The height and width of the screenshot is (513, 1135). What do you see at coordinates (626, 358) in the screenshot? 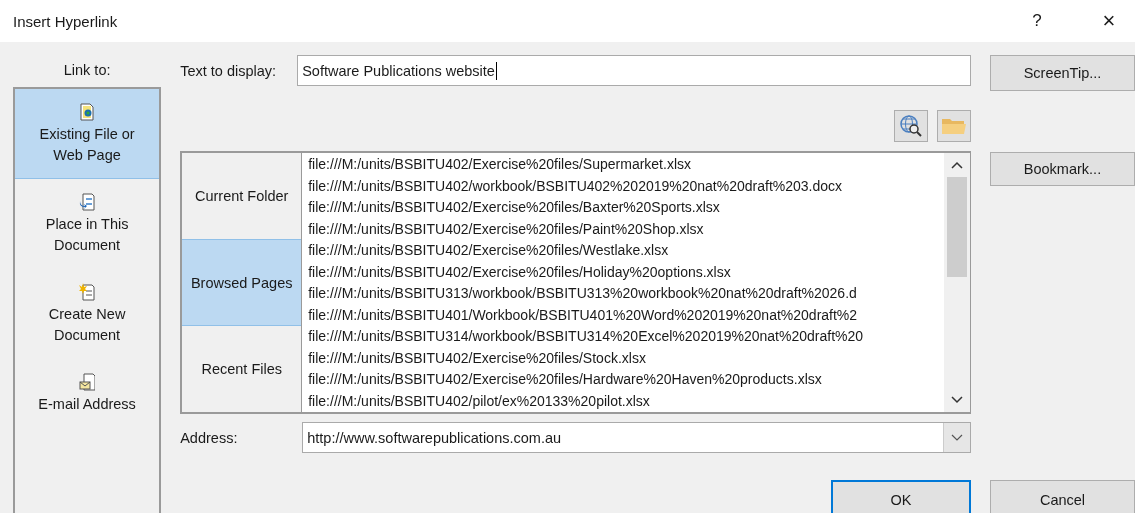
I see `file-list-item: file:///M:/units/BSBITU402/Exercise%20files/Stock.xlsx` at bounding box center [626, 358].